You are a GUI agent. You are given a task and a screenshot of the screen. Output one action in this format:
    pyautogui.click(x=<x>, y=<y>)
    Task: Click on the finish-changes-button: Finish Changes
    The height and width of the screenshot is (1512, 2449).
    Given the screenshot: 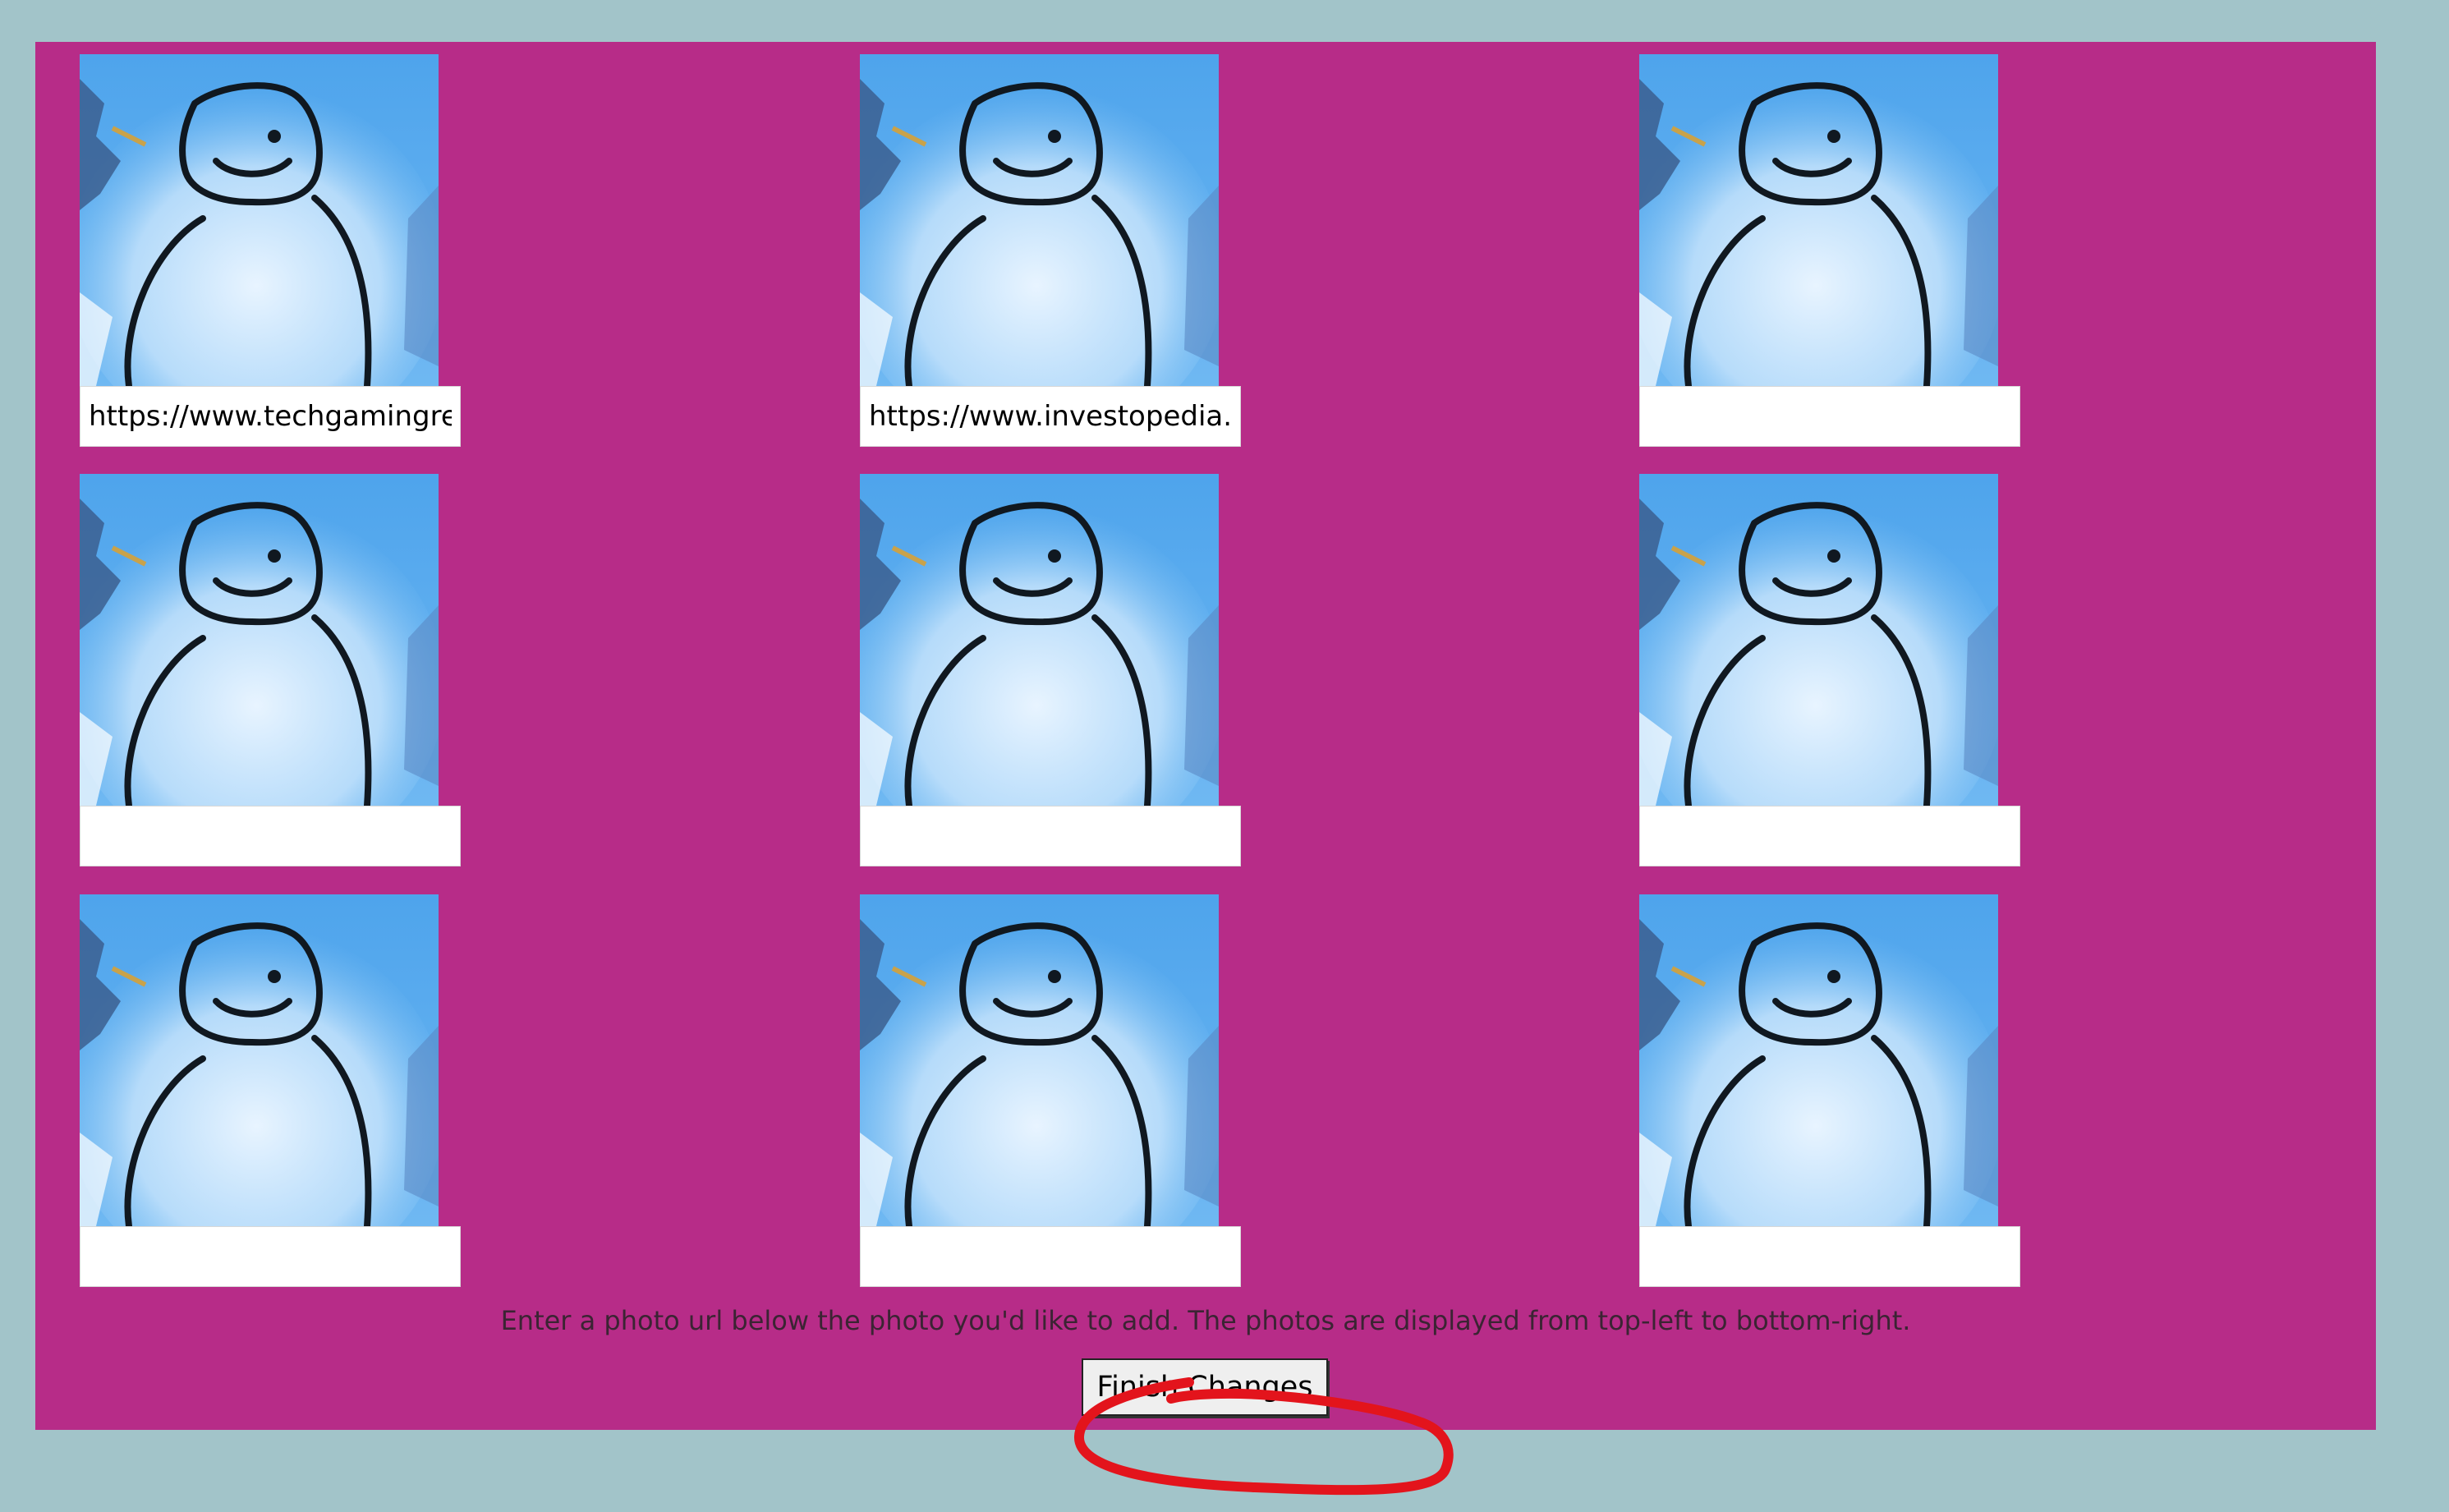 What is the action you would take?
    pyautogui.click(x=1205, y=1387)
    